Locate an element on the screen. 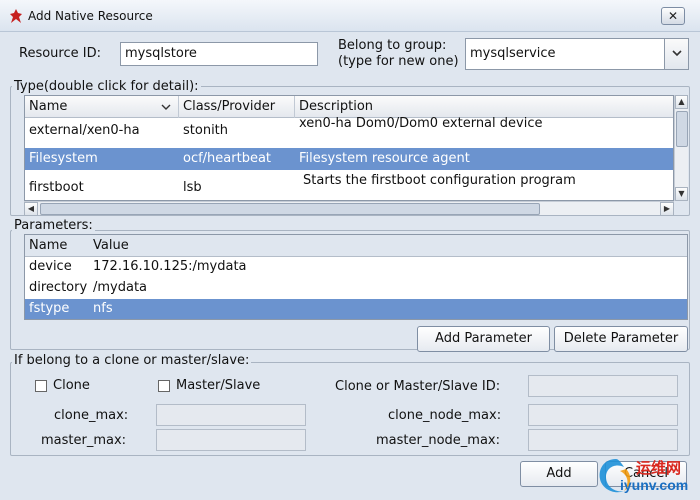 The image size is (700, 500). column-header-provider: Class/Provider is located at coordinates (237, 107).